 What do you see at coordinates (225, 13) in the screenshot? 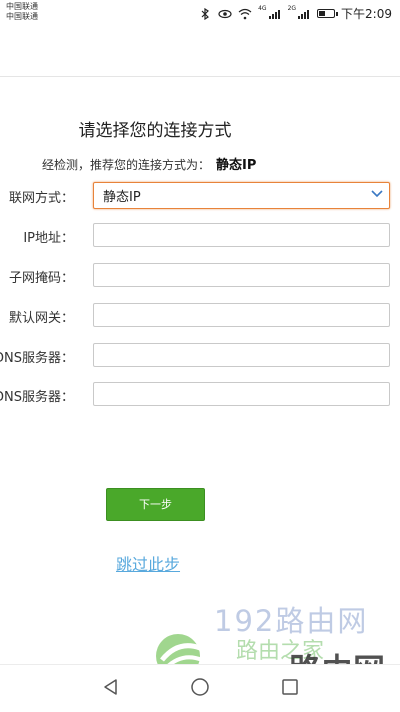
I see `eye-icon` at bounding box center [225, 13].